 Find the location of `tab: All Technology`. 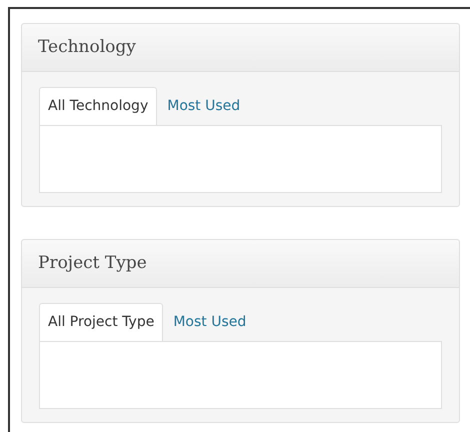

tab: All Technology is located at coordinates (98, 106).